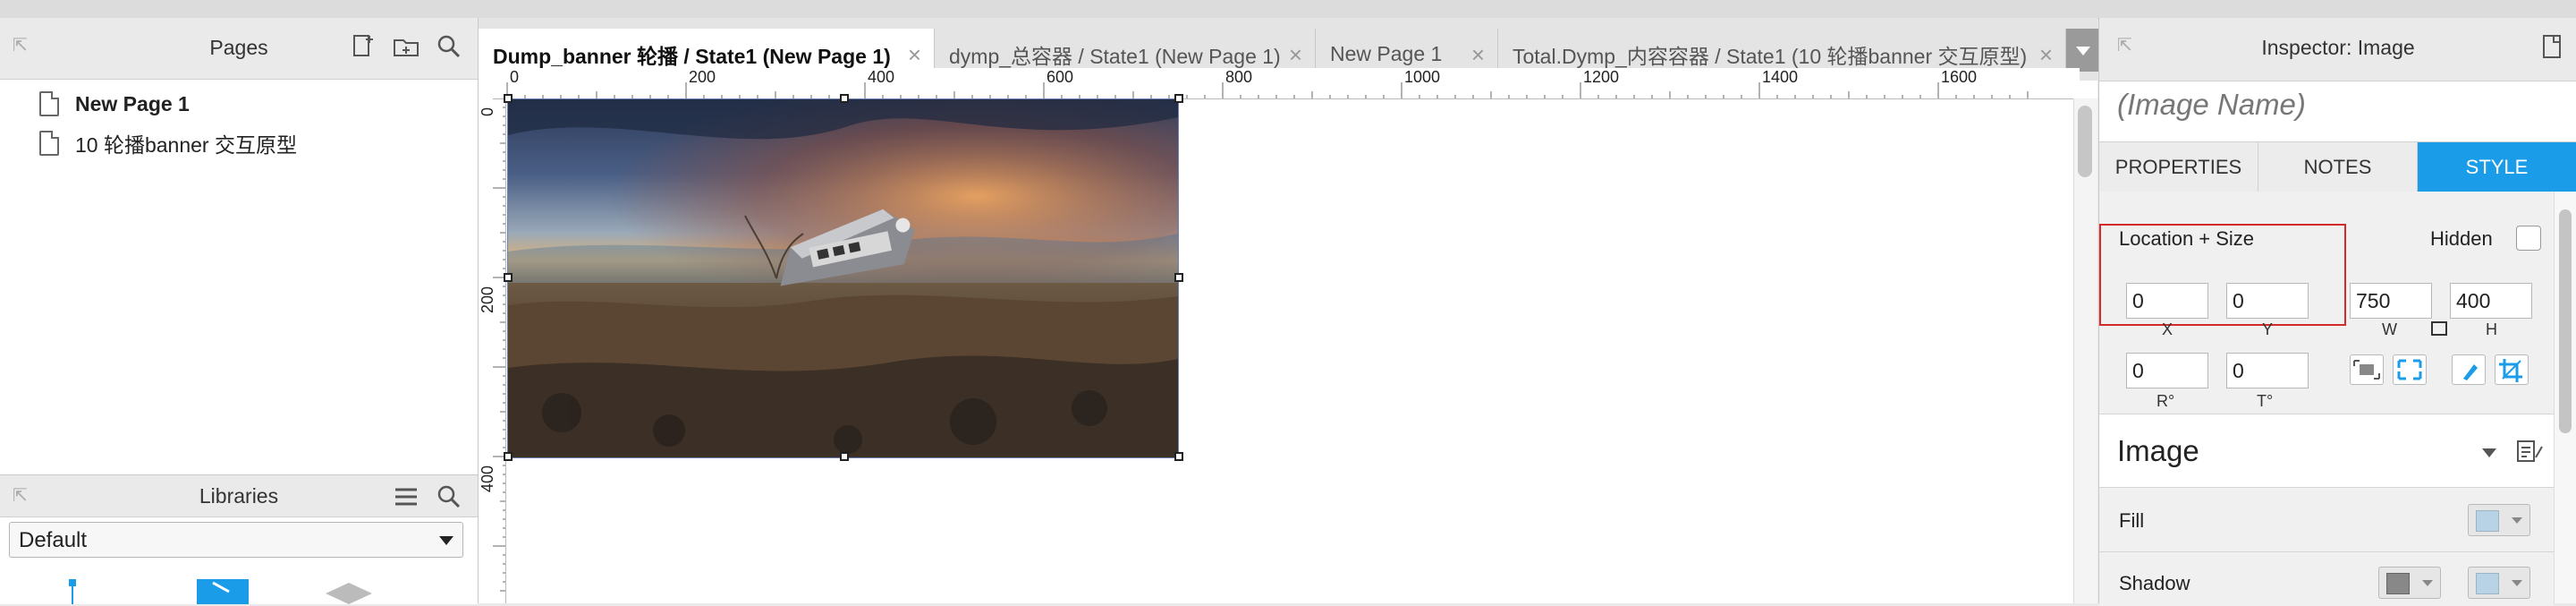 The image size is (2576, 606). I want to click on location-size-label: Location + Size, so click(2187, 238).